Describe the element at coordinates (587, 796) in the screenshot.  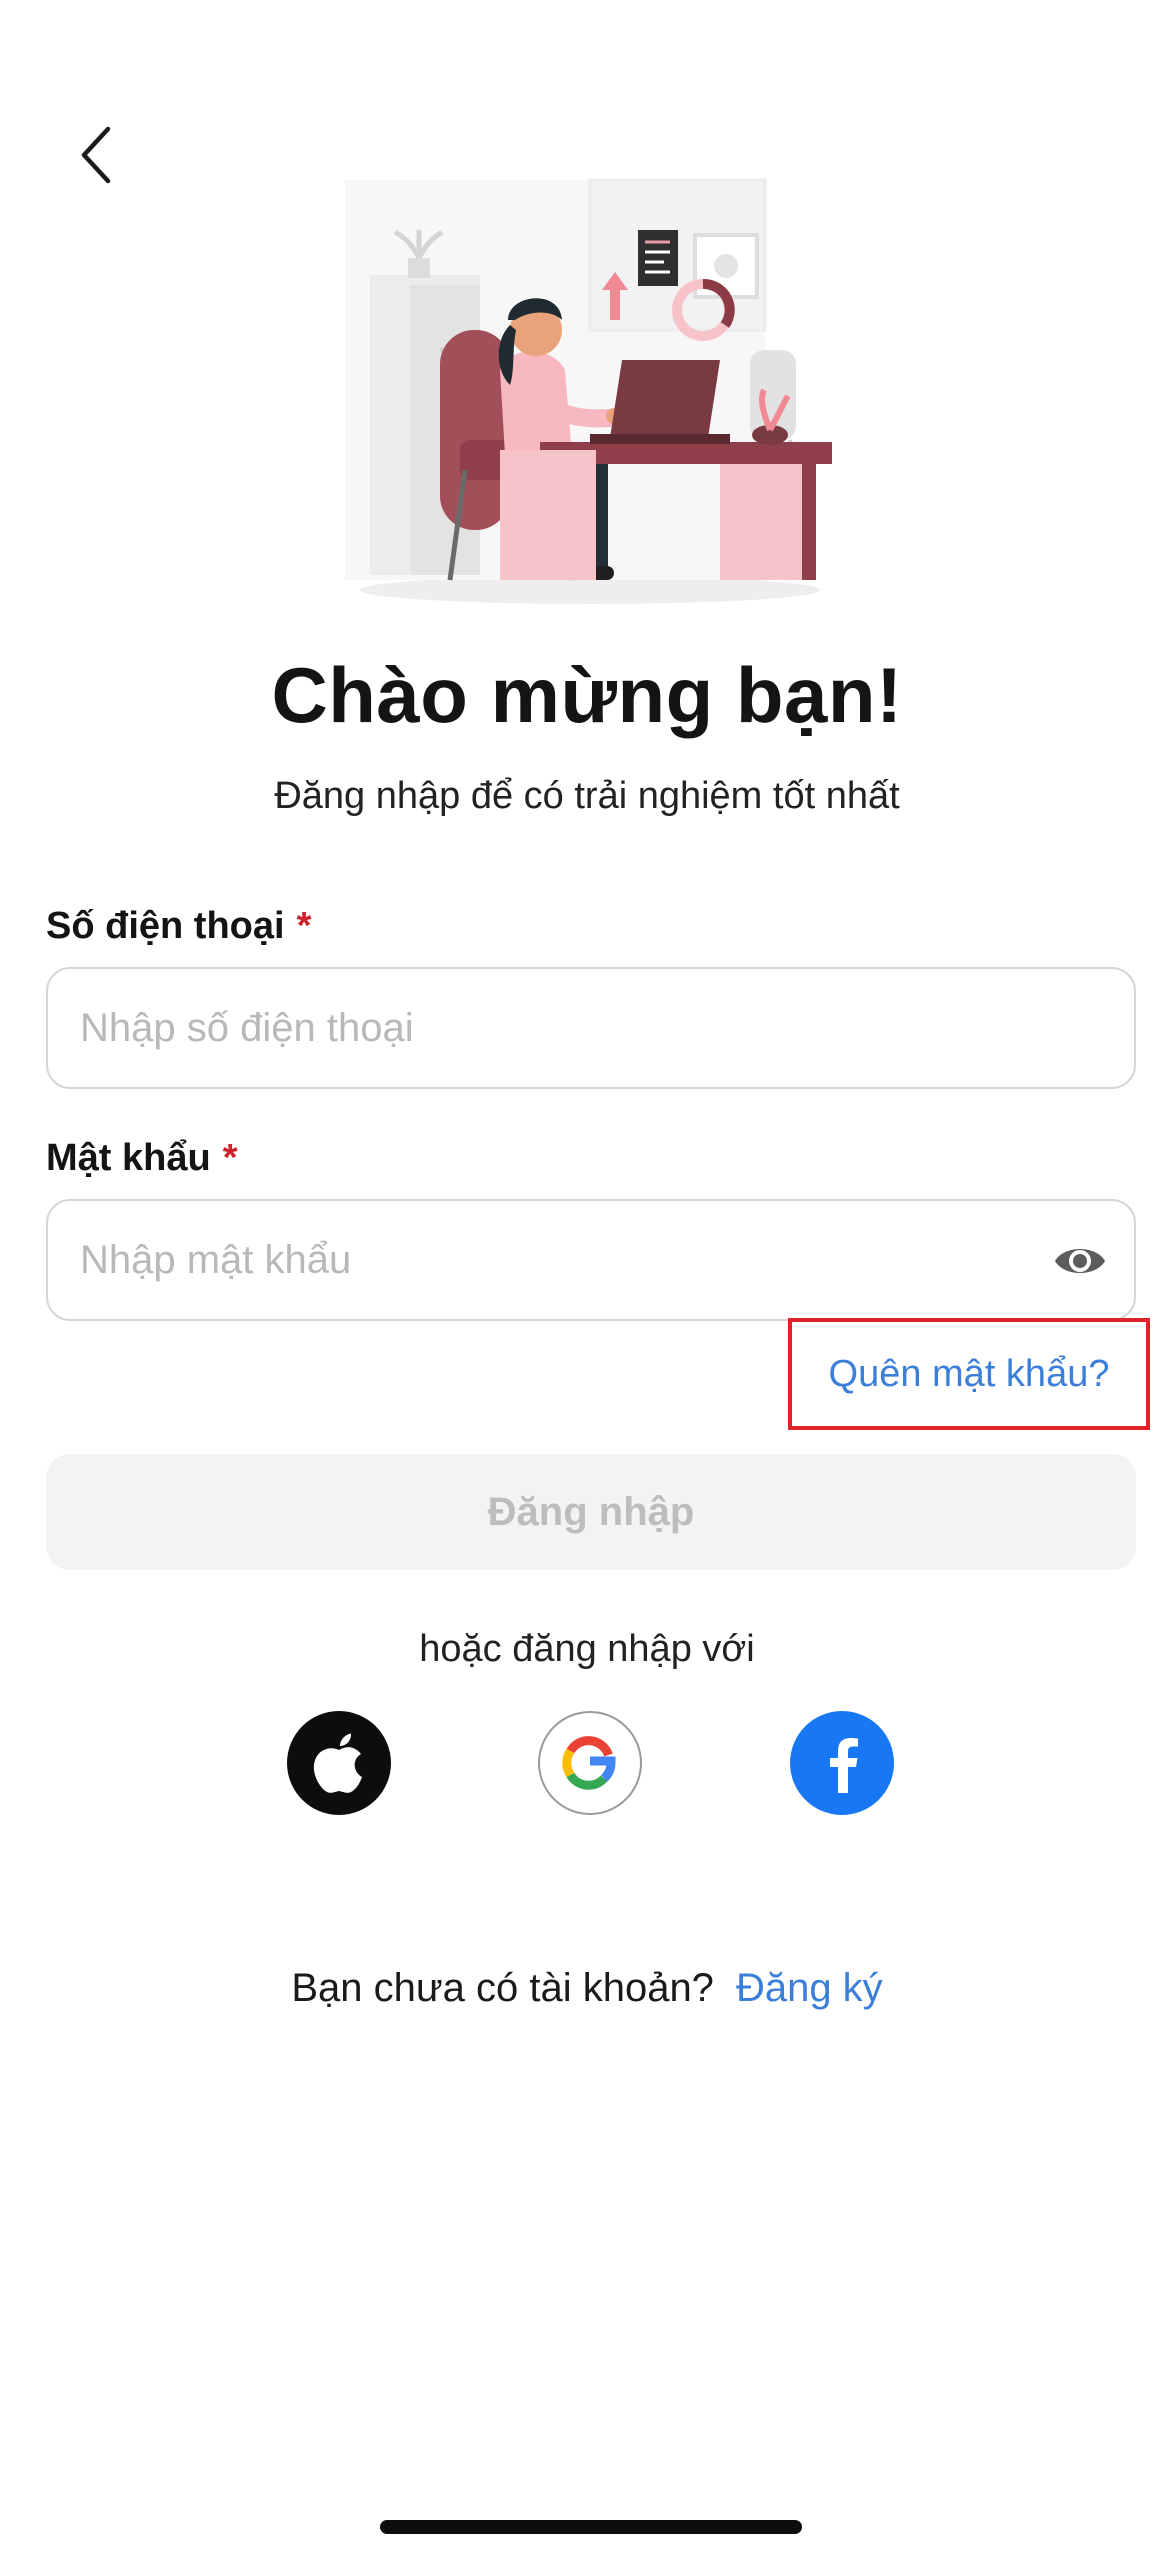
I see `page-subtitle: Đăng nhập để có trải nghiệm tốt nhất` at that location.